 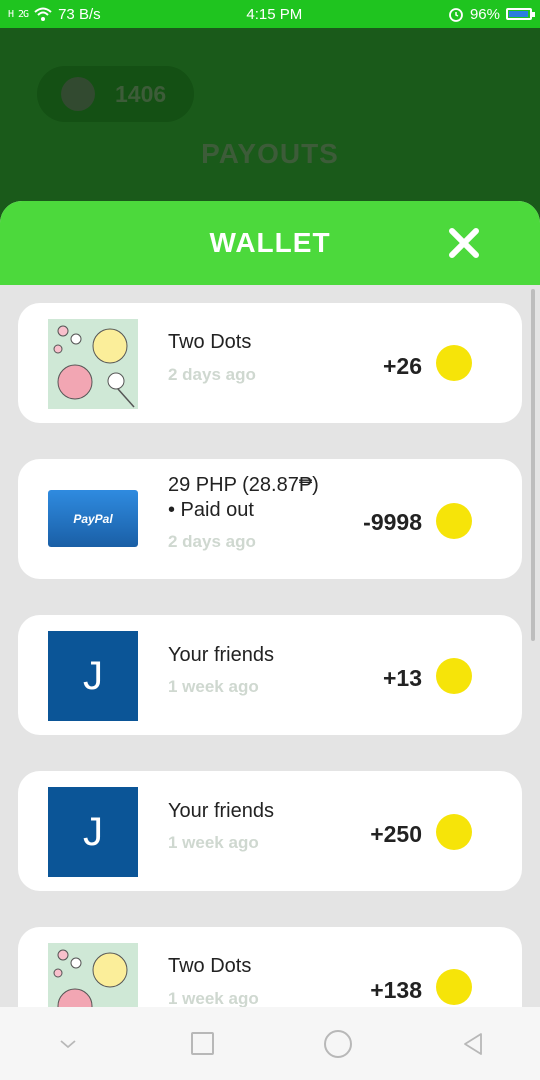 I want to click on recents-icon, so click(x=202, y=1043).